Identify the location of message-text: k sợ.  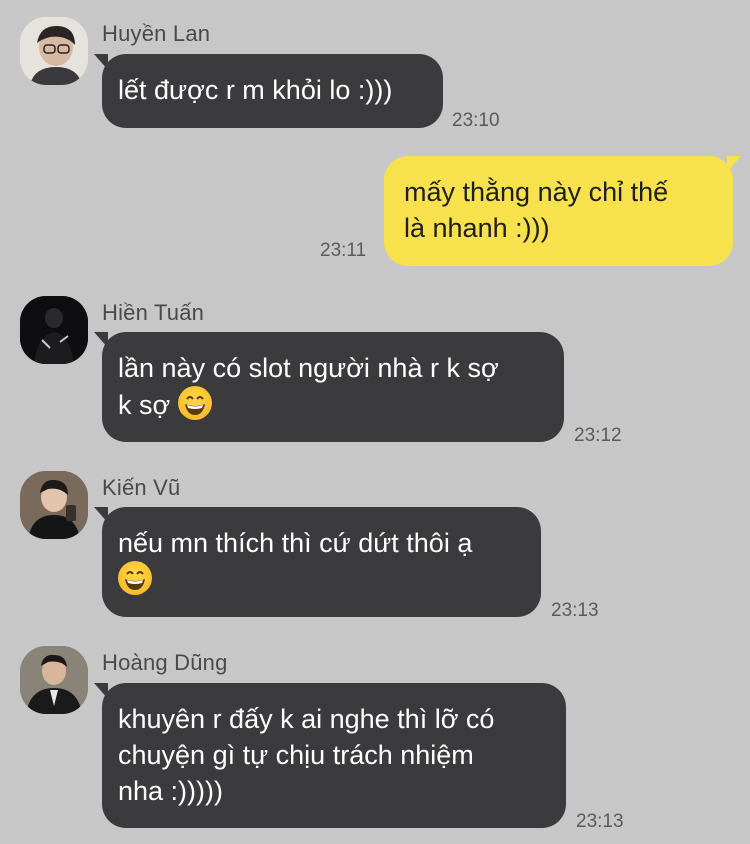
(144, 405).